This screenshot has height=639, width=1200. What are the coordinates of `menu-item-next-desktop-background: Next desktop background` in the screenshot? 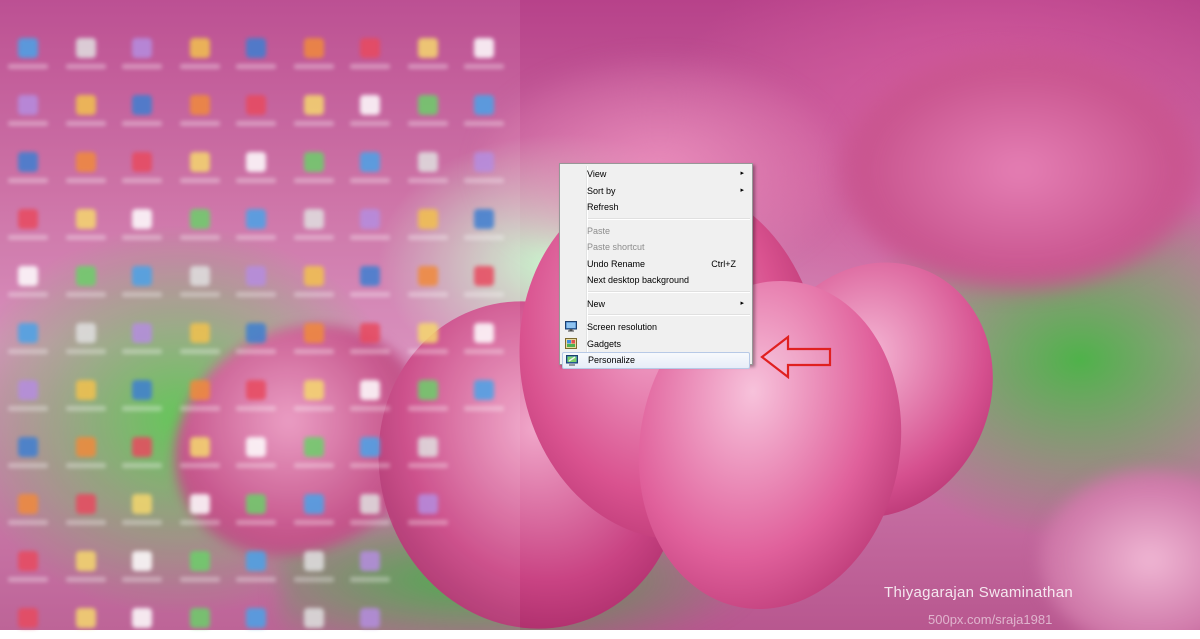 It's located at (656, 280).